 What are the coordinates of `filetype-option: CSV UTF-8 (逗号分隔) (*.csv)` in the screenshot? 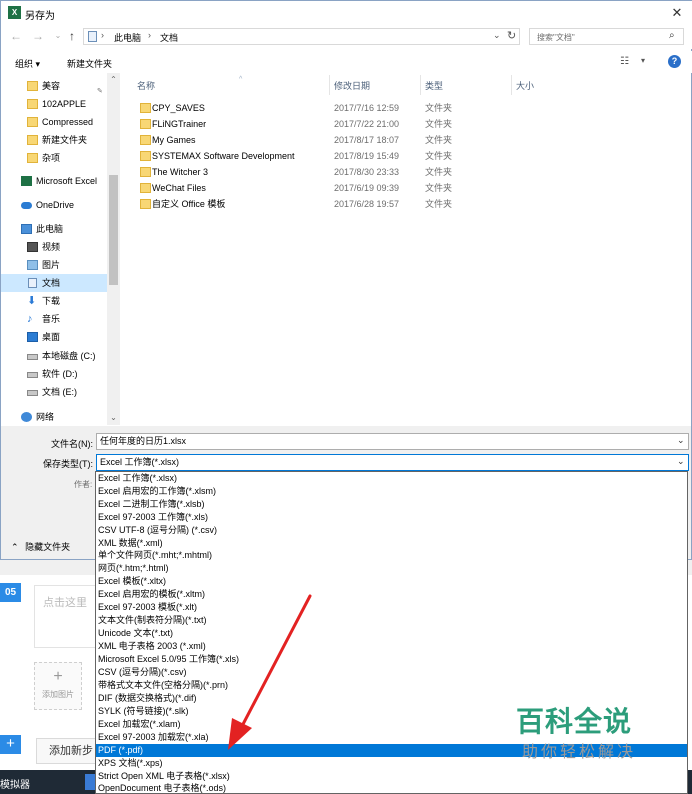 It's located at (391, 530).